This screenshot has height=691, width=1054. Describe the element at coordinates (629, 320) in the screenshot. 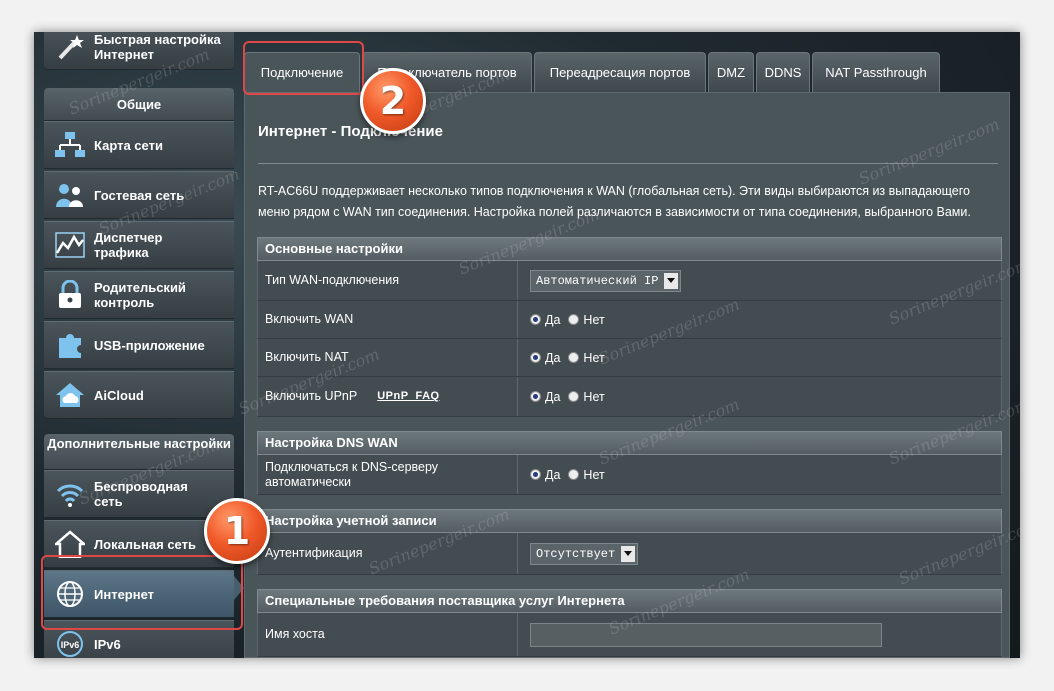

I see `row-enable-wan: Включить WAN Да Нет` at that location.